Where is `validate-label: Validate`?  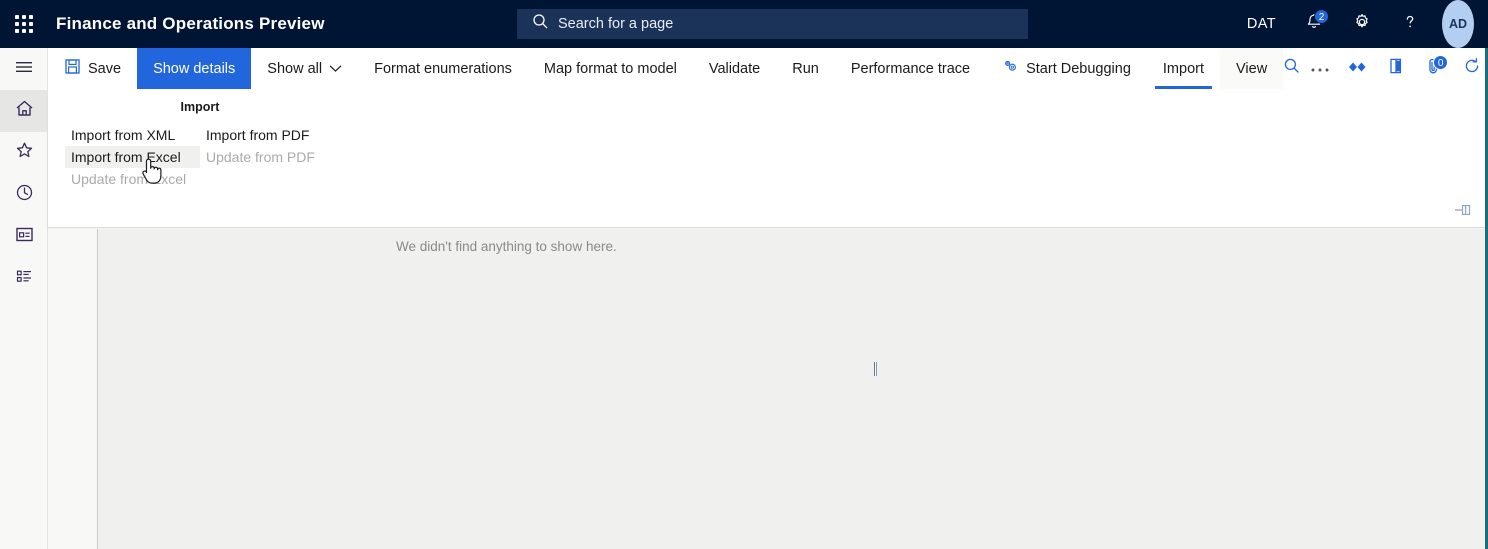
validate-label: Validate is located at coordinates (734, 68).